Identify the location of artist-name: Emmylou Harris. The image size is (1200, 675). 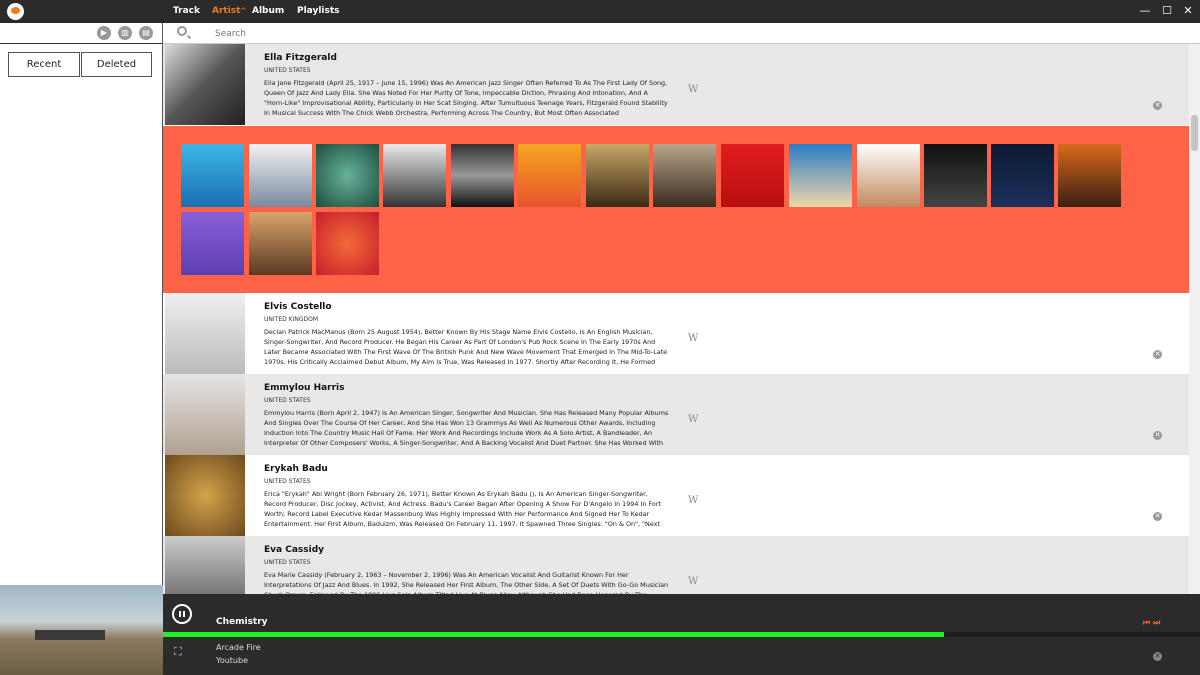
(304, 388).